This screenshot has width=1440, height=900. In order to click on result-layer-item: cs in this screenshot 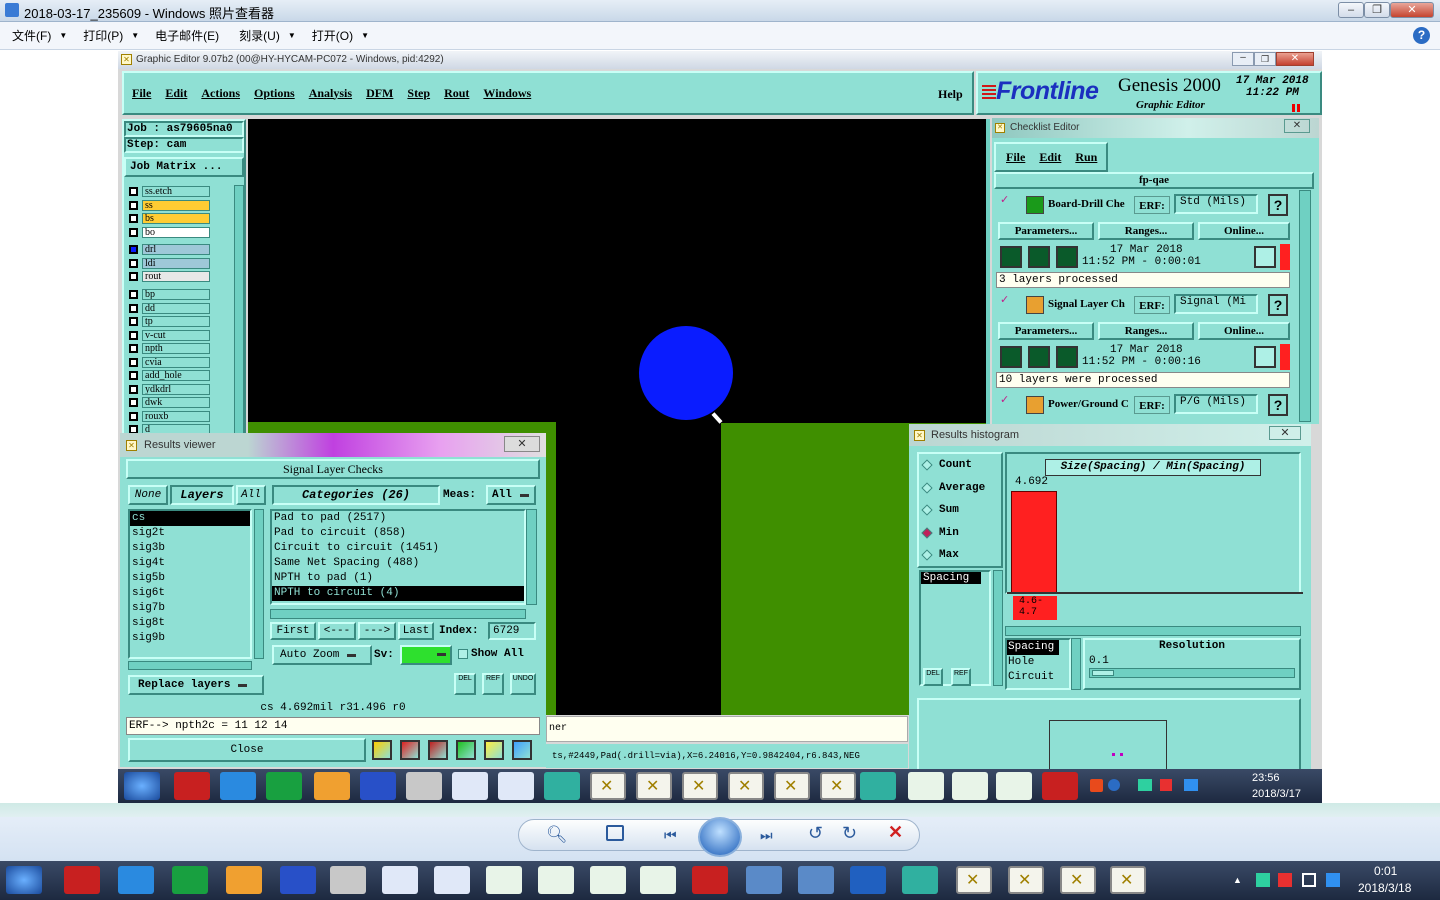, I will do `click(190, 518)`.